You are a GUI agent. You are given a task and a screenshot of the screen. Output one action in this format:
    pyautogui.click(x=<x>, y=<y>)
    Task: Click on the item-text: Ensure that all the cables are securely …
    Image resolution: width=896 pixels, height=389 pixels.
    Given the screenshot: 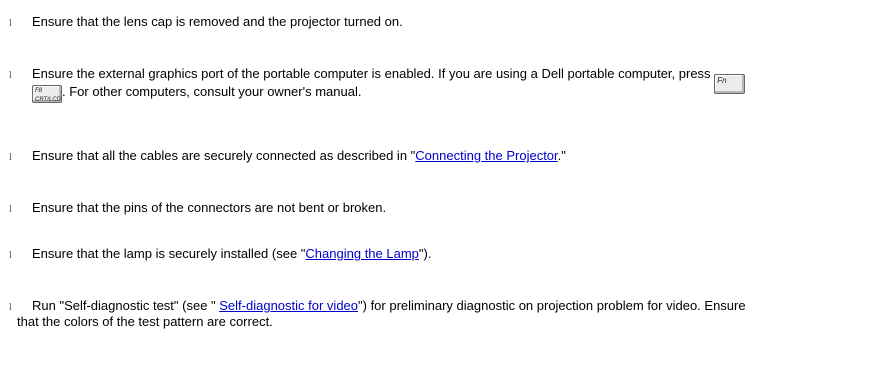 What is the action you would take?
    pyautogui.click(x=224, y=155)
    